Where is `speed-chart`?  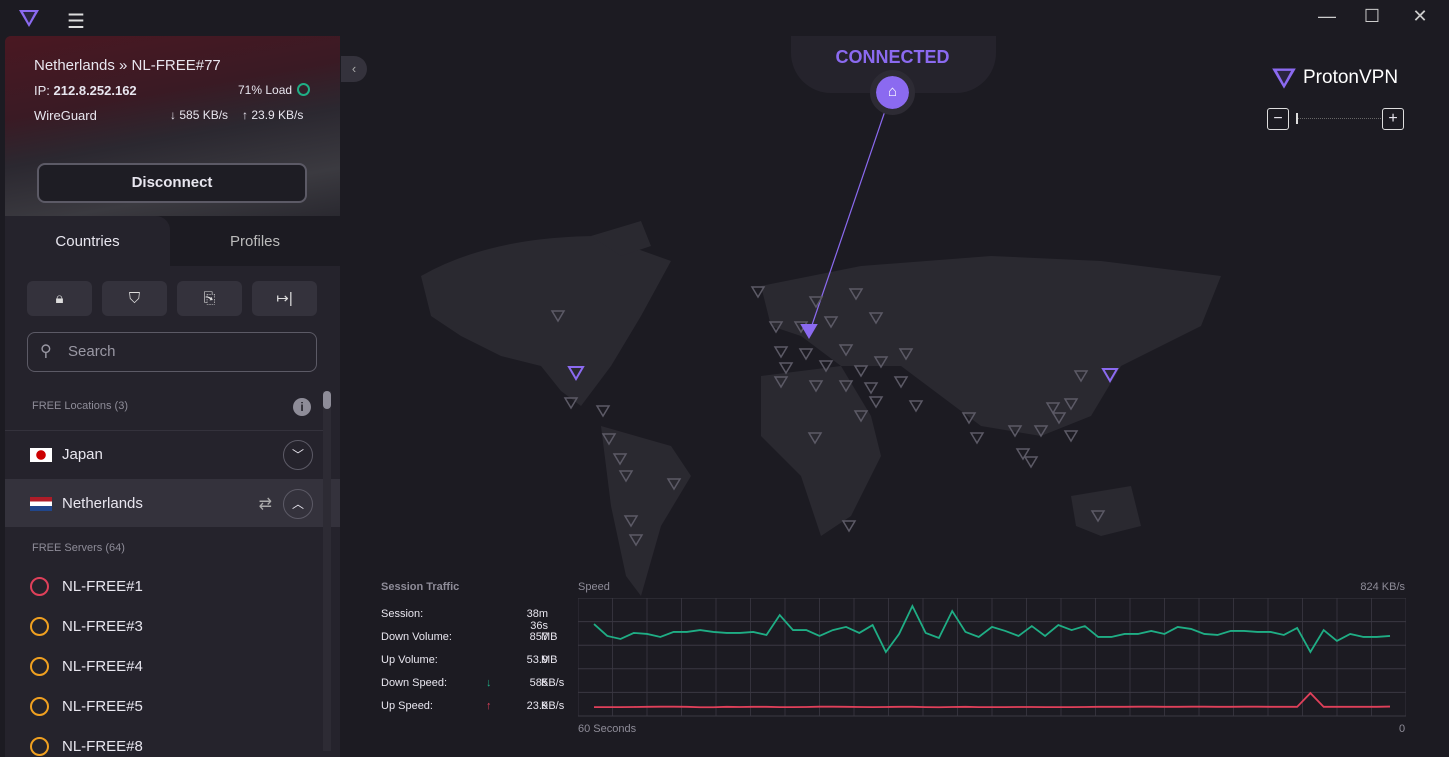 speed-chart is located at coordinates (992, 657).